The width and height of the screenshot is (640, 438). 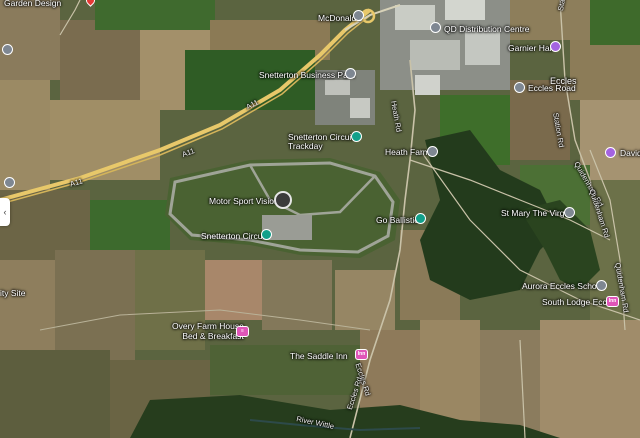 What do you see at coordinates (358, 15) in the screenshot?
I see `restaurant-pin-icon` at bounding box center [358, 15].